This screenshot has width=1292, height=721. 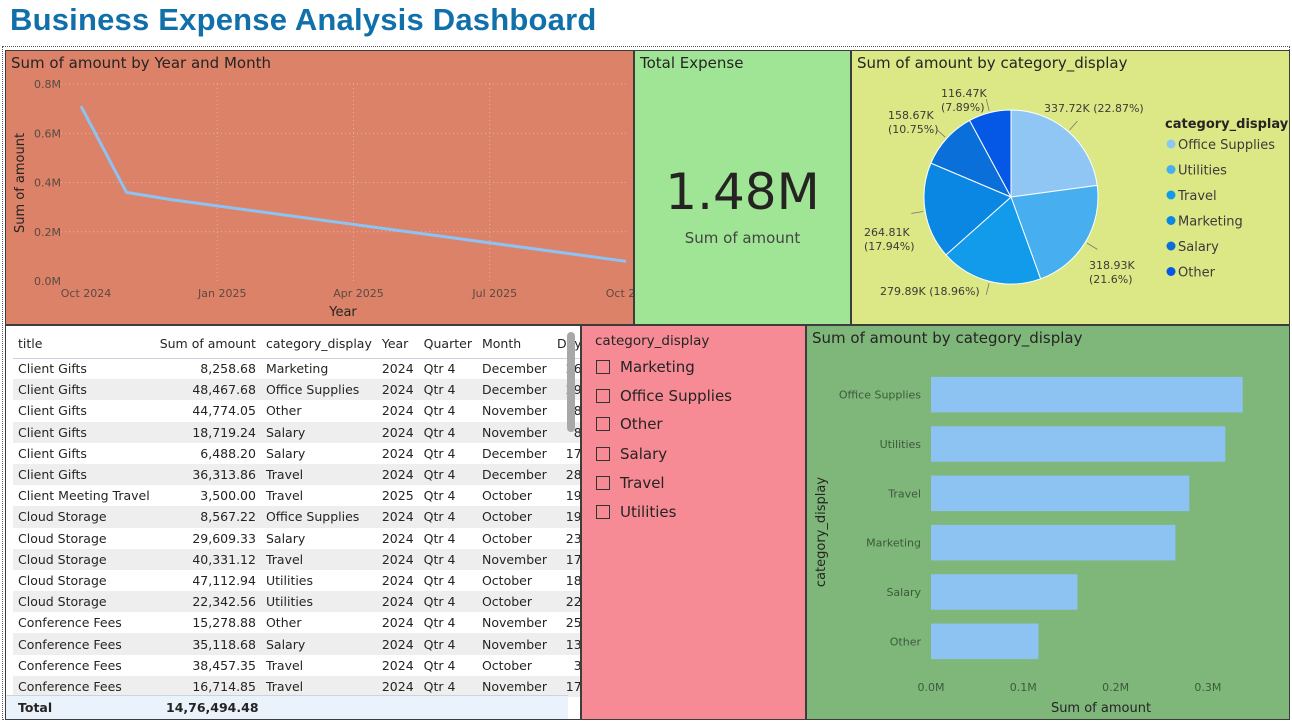 I want to click on cell-month: November, so click(x=514, y=623).